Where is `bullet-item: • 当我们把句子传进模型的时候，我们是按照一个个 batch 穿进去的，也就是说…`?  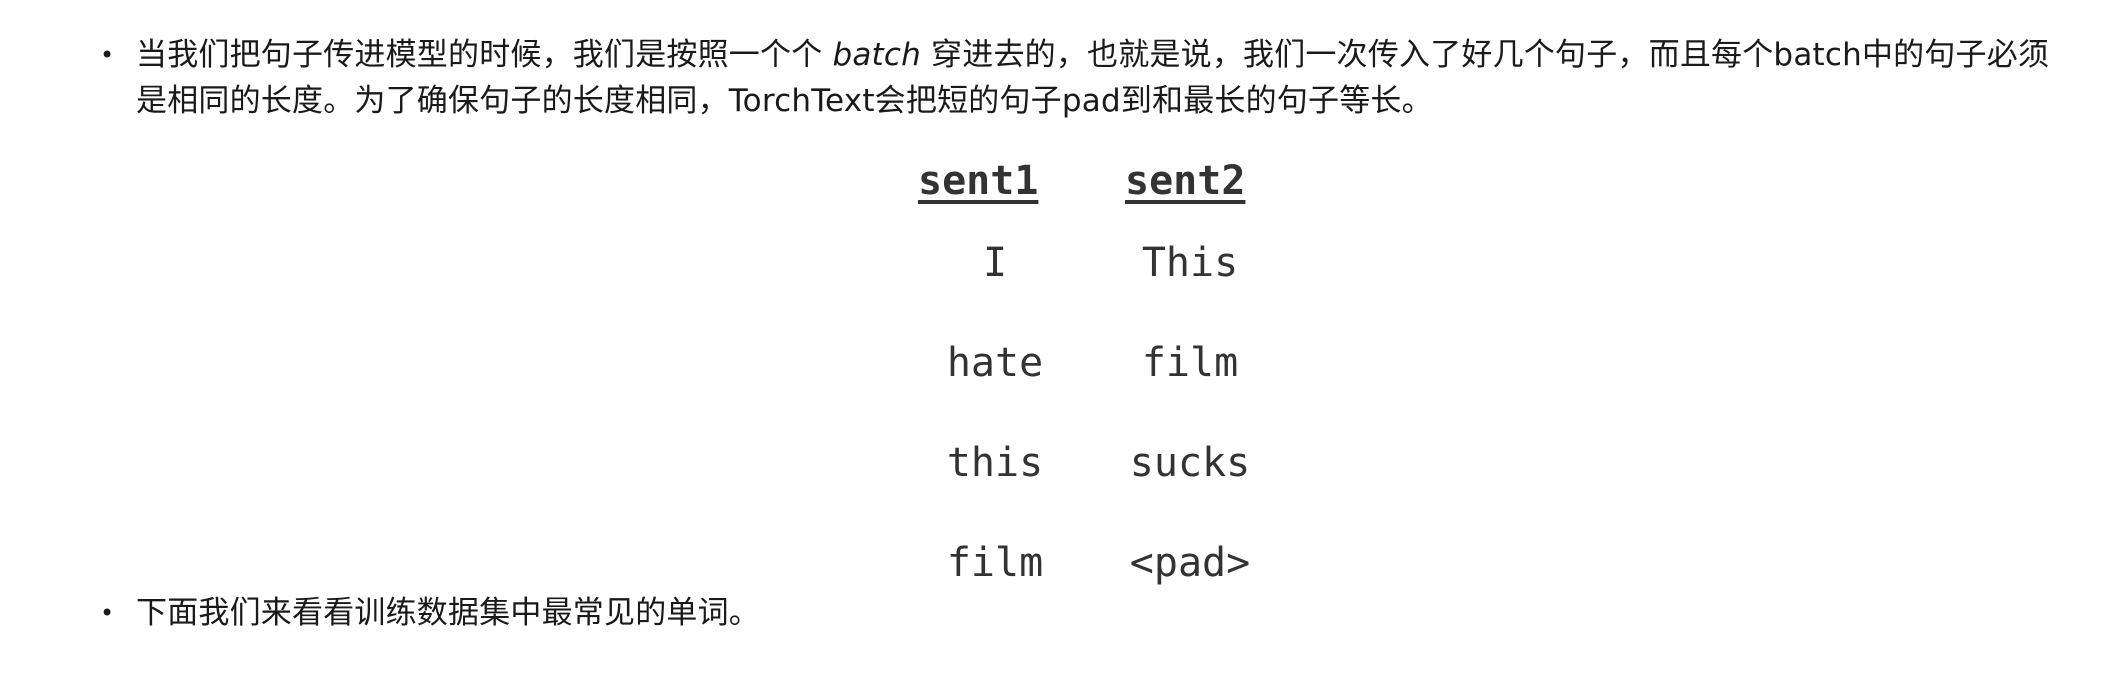
bullet-item: • 当我们把句子传进模型的时候，我们是按照一个个 batch 穿进去的，也就是说… is located at coordinates (1080, 78).